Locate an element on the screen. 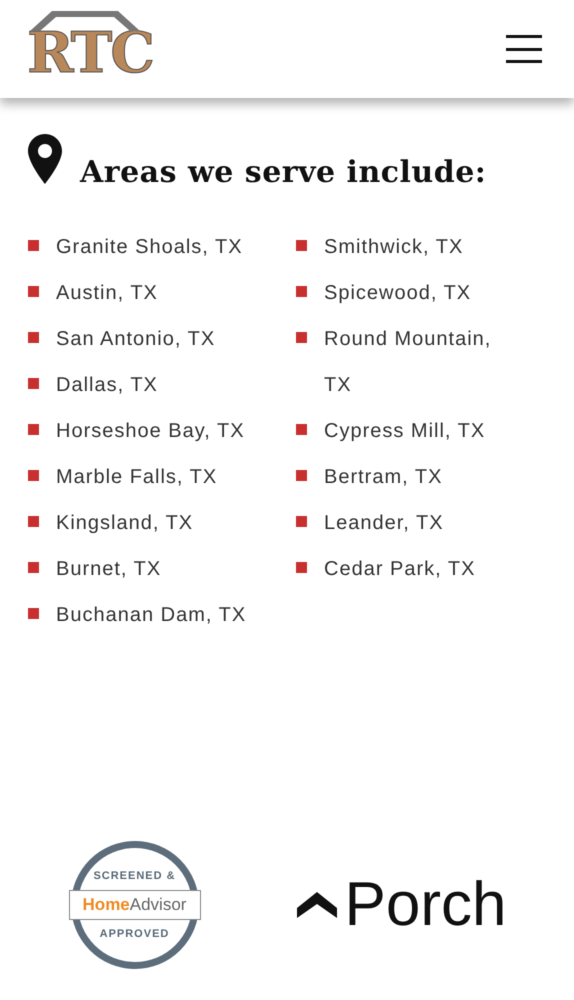 The image size is (574, 1000). area-item: Spicewood, TX is located at coordinates (398, 293).